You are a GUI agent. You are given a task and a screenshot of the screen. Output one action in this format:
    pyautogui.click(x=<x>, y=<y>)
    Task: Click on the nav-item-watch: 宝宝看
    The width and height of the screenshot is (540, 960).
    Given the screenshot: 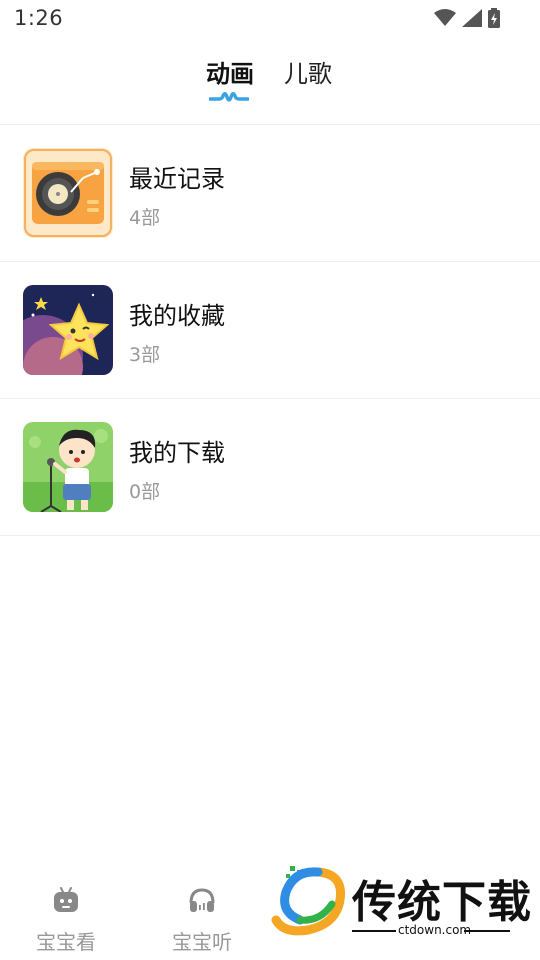 What is the action you would take?
    pyautogui.click(x=66, y=920)
    